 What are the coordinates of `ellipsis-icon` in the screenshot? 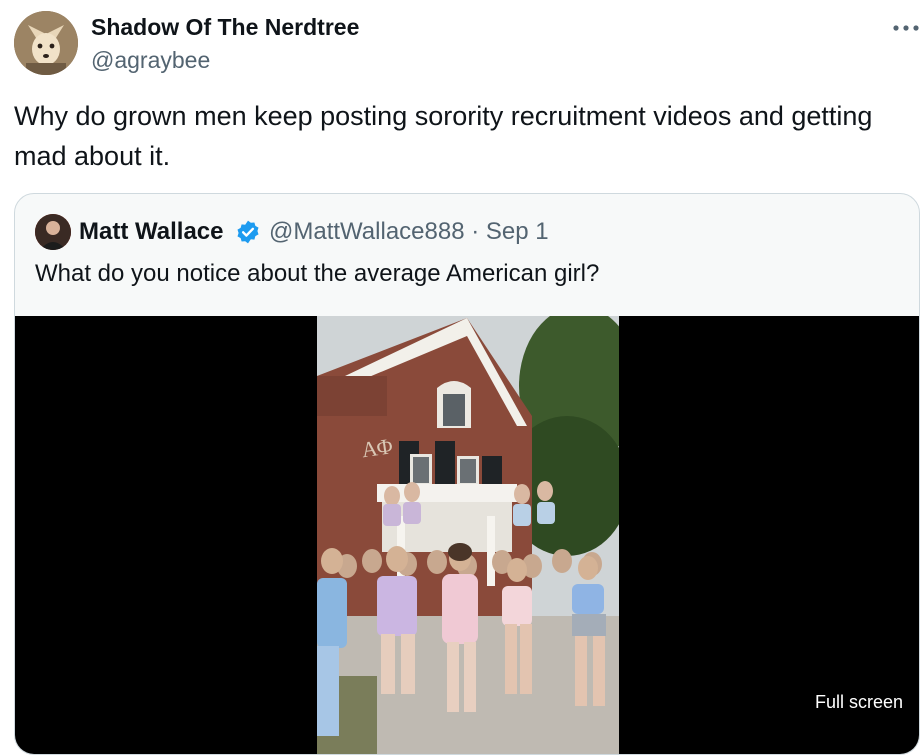 It's located at (906, 27).